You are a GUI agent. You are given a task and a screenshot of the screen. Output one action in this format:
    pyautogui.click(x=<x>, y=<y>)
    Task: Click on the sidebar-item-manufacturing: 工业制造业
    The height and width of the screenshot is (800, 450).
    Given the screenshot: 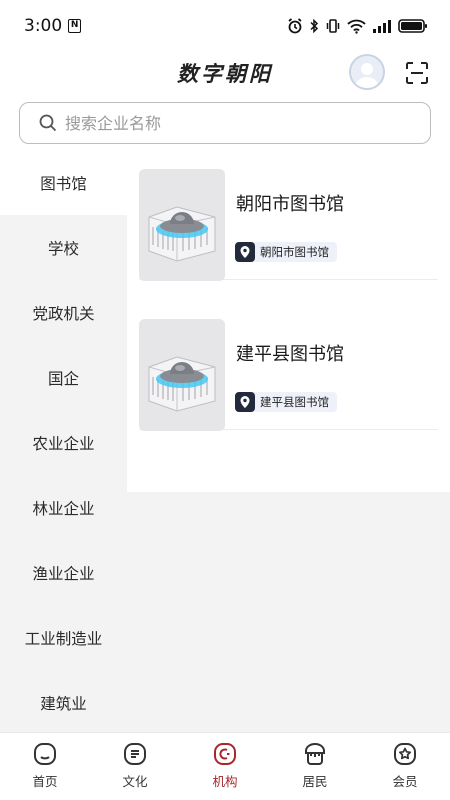 What is the action you would take?
    pyautogui.click(x=63, y=637)
    